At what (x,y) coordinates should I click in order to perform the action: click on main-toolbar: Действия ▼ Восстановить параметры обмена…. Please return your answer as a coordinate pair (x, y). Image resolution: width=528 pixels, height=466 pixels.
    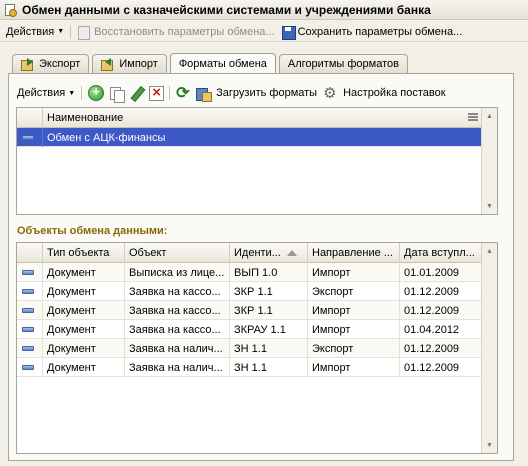
    Looking at the image, I should click on (264, 32).